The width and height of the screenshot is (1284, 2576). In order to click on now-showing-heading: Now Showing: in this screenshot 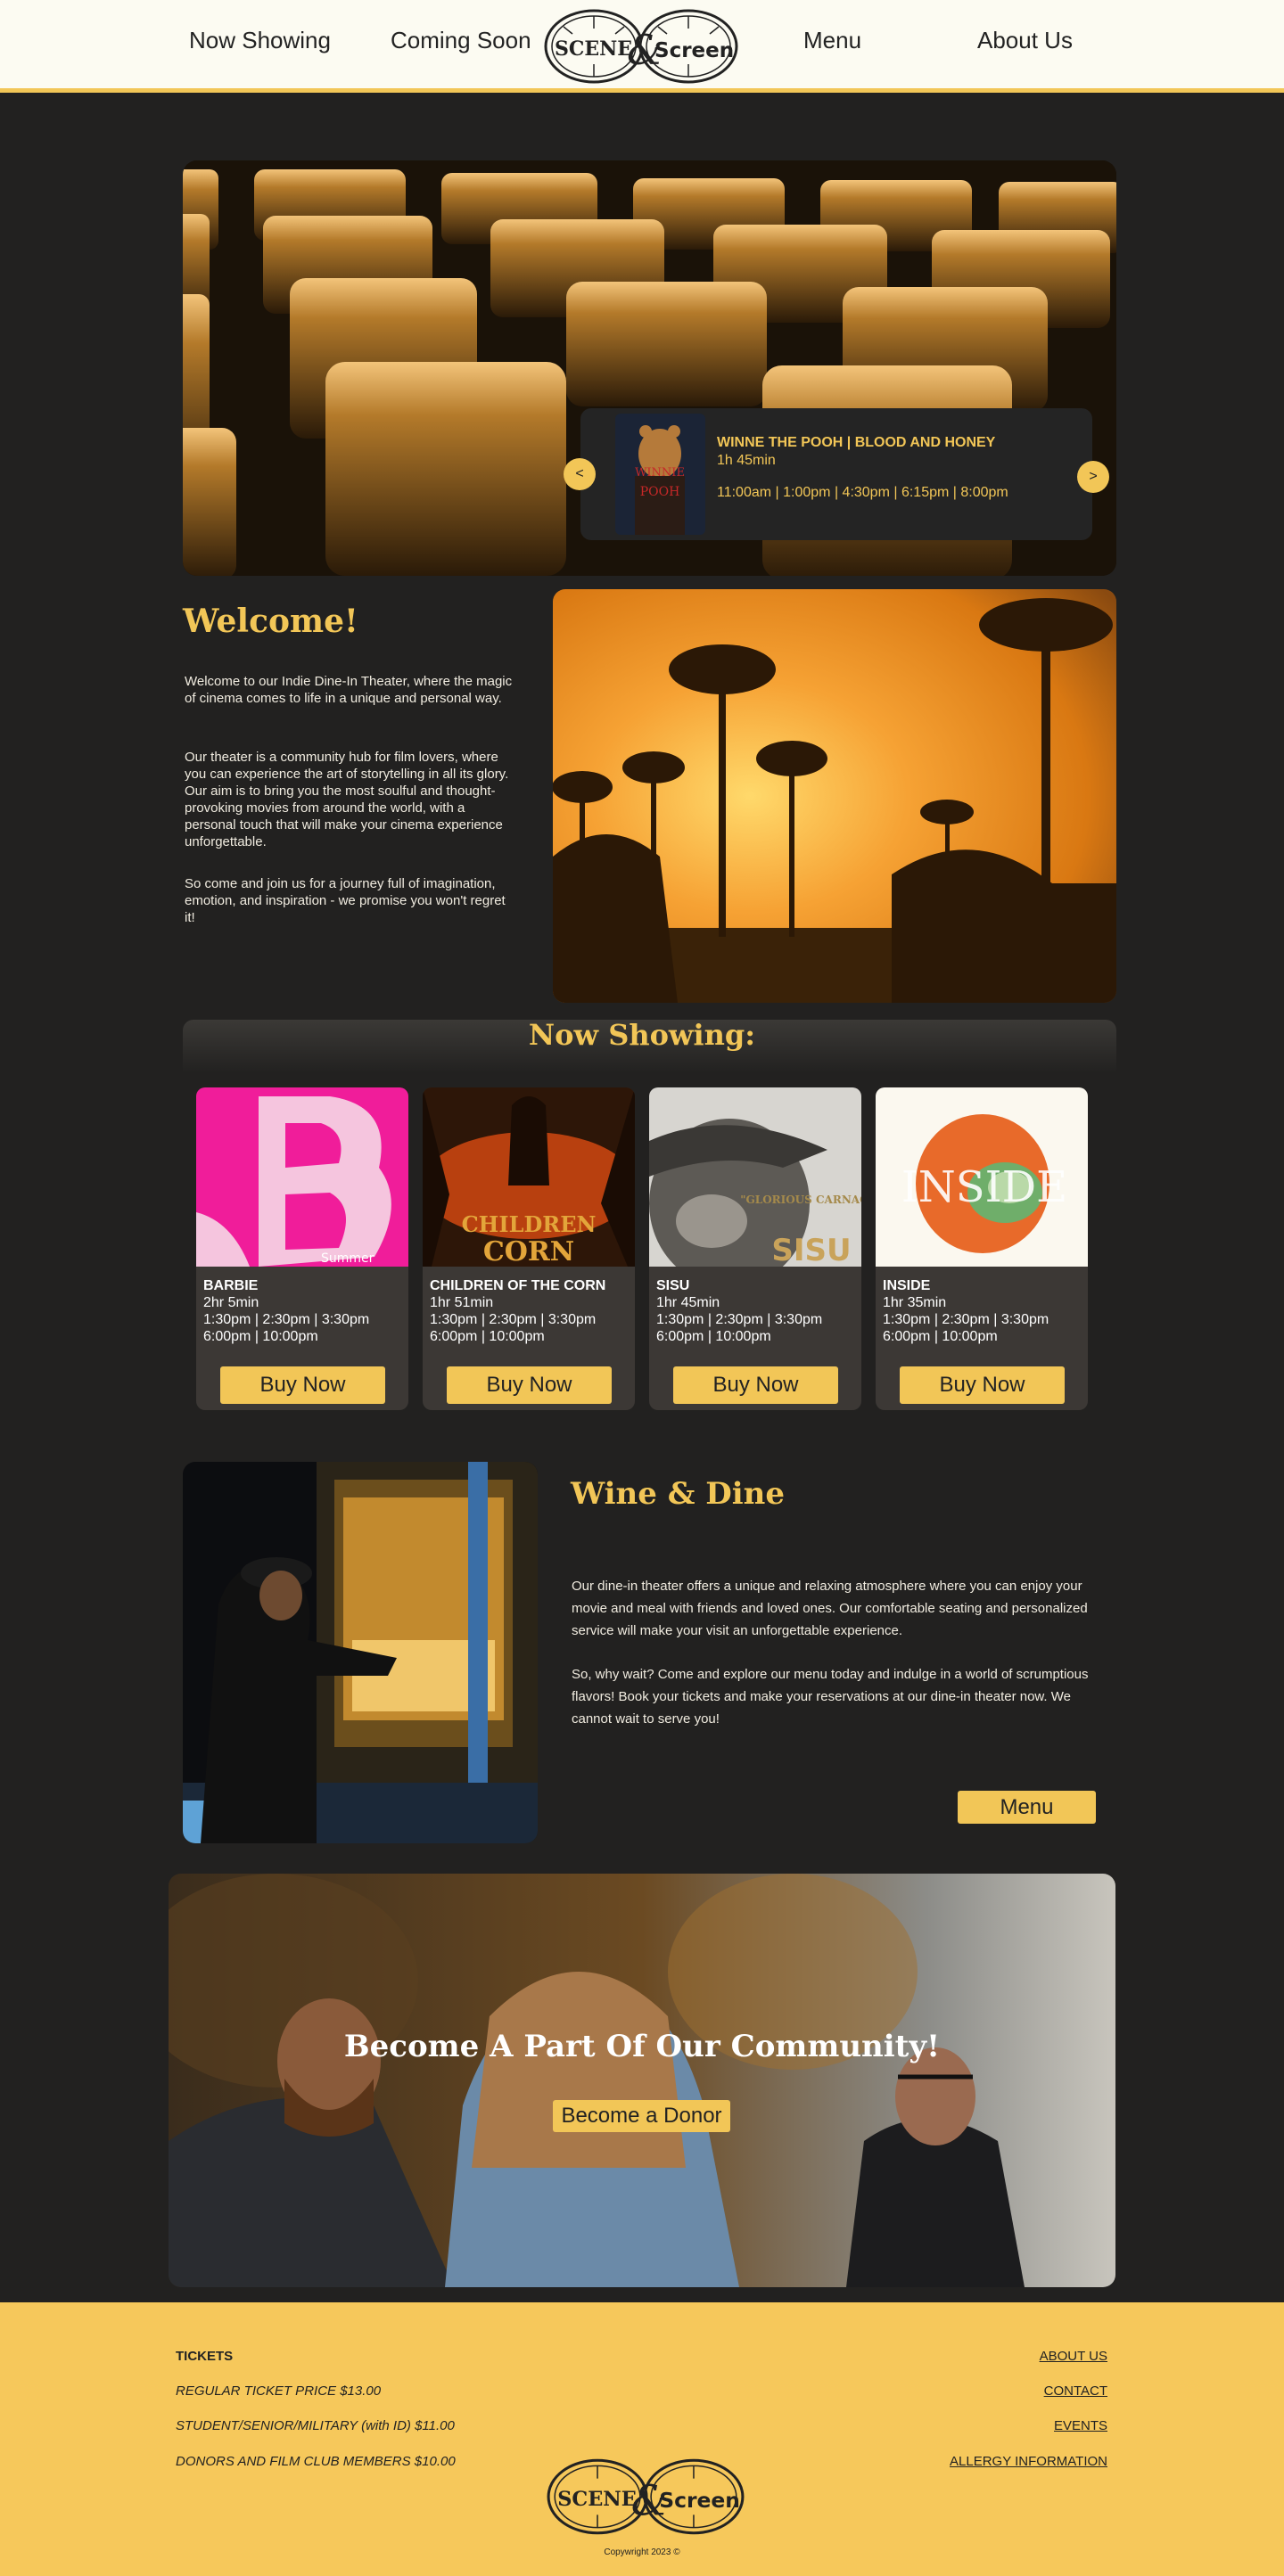, I will do `click(642, 1035)`.